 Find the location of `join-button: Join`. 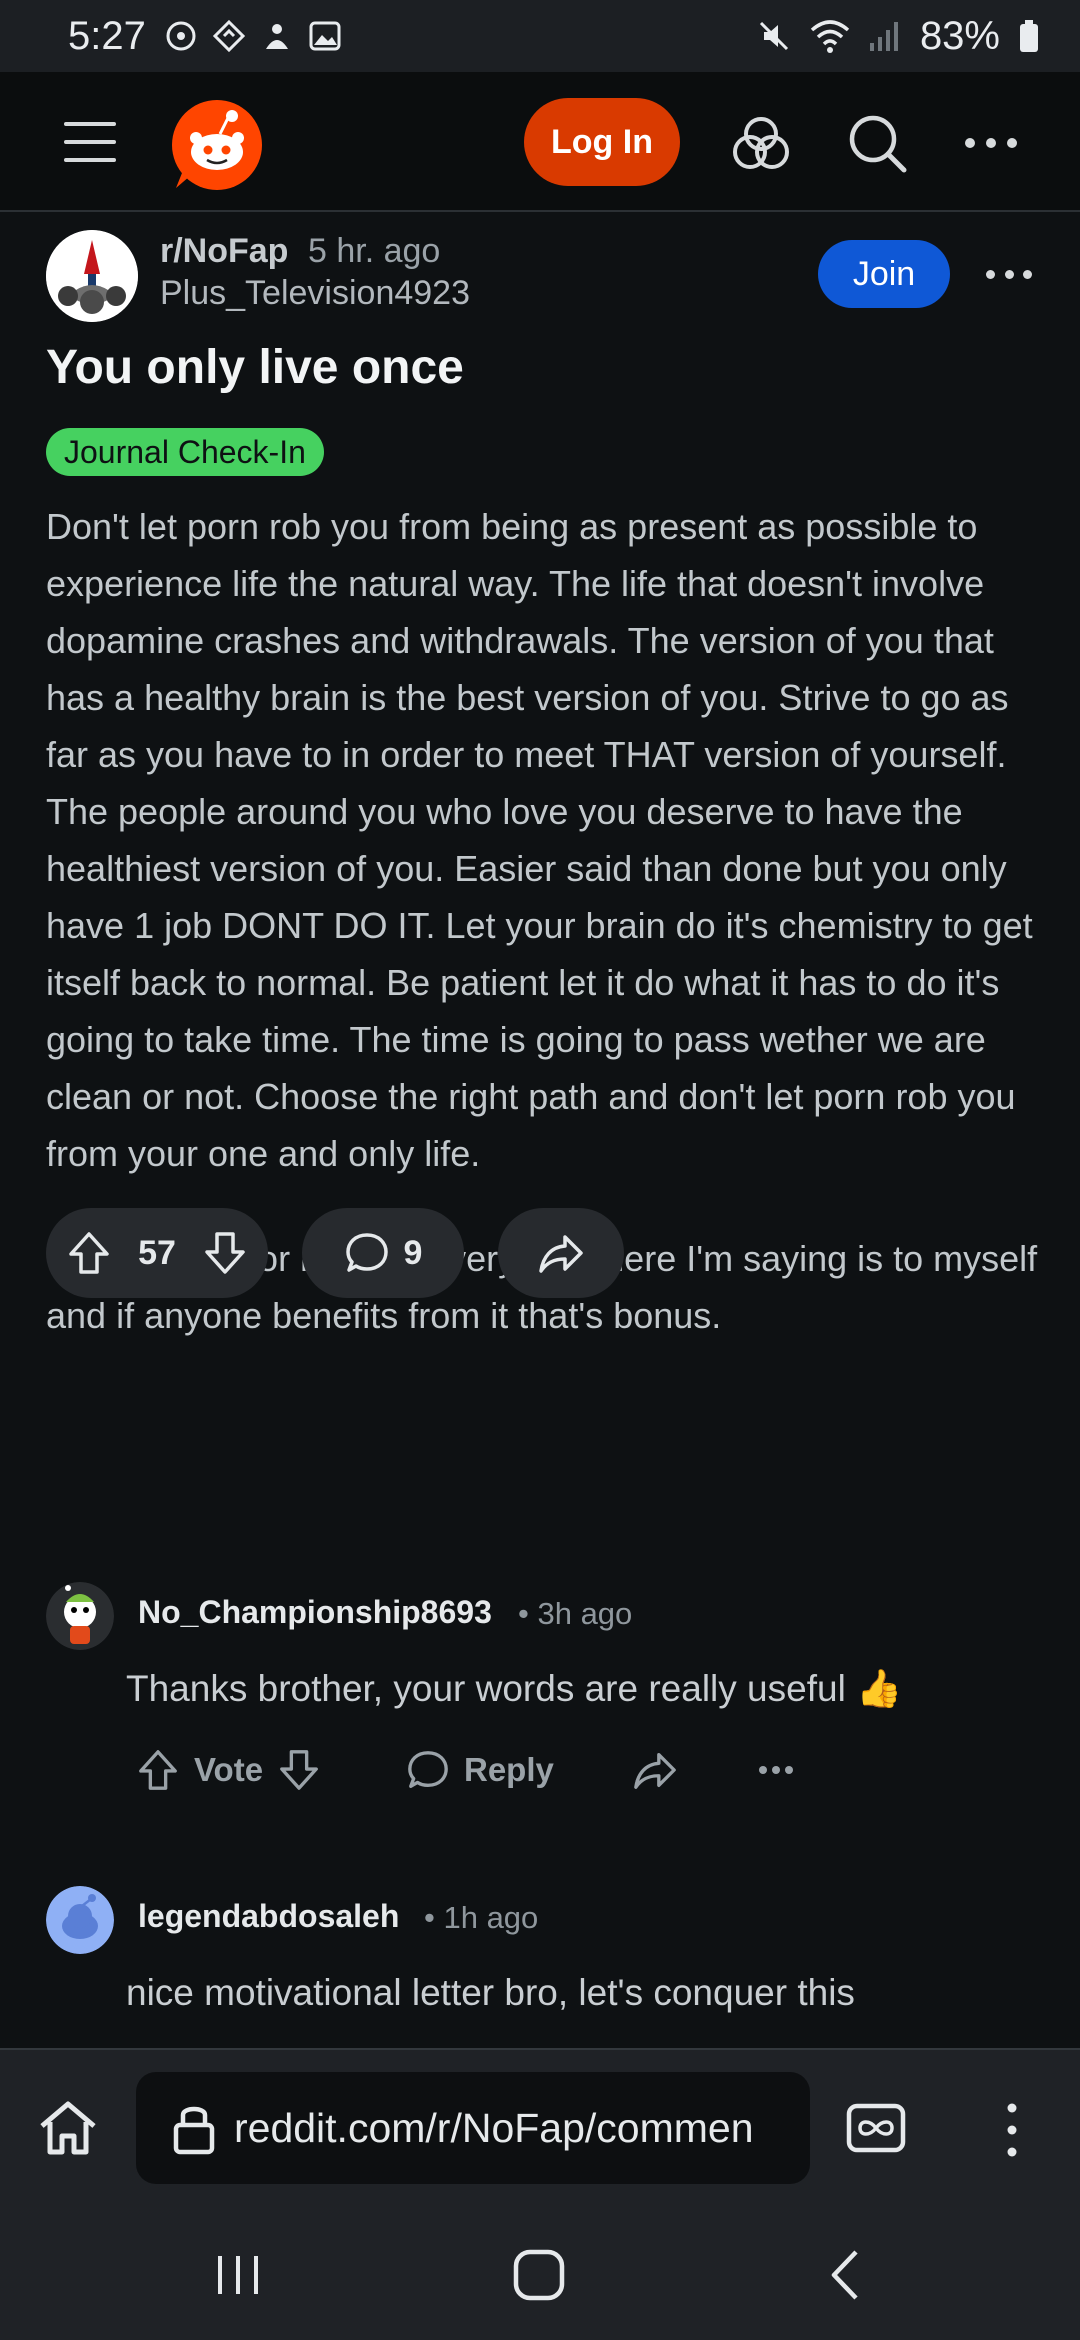

join-button: Join is located at coordinates (884, 274).